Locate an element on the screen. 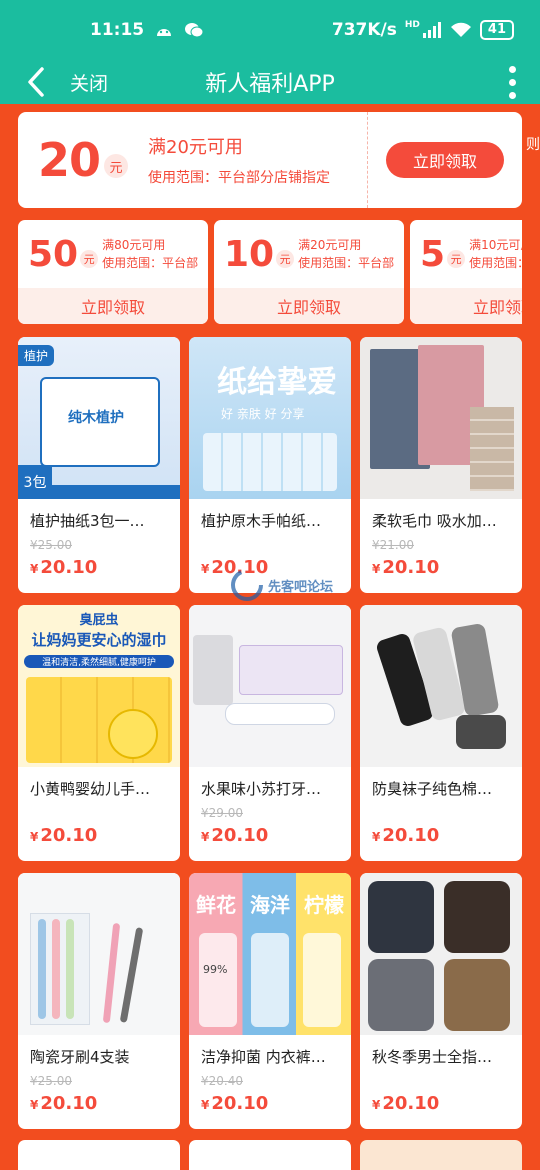 The image size is (540, 1170). android-icon is located at coordinates (164, 32).